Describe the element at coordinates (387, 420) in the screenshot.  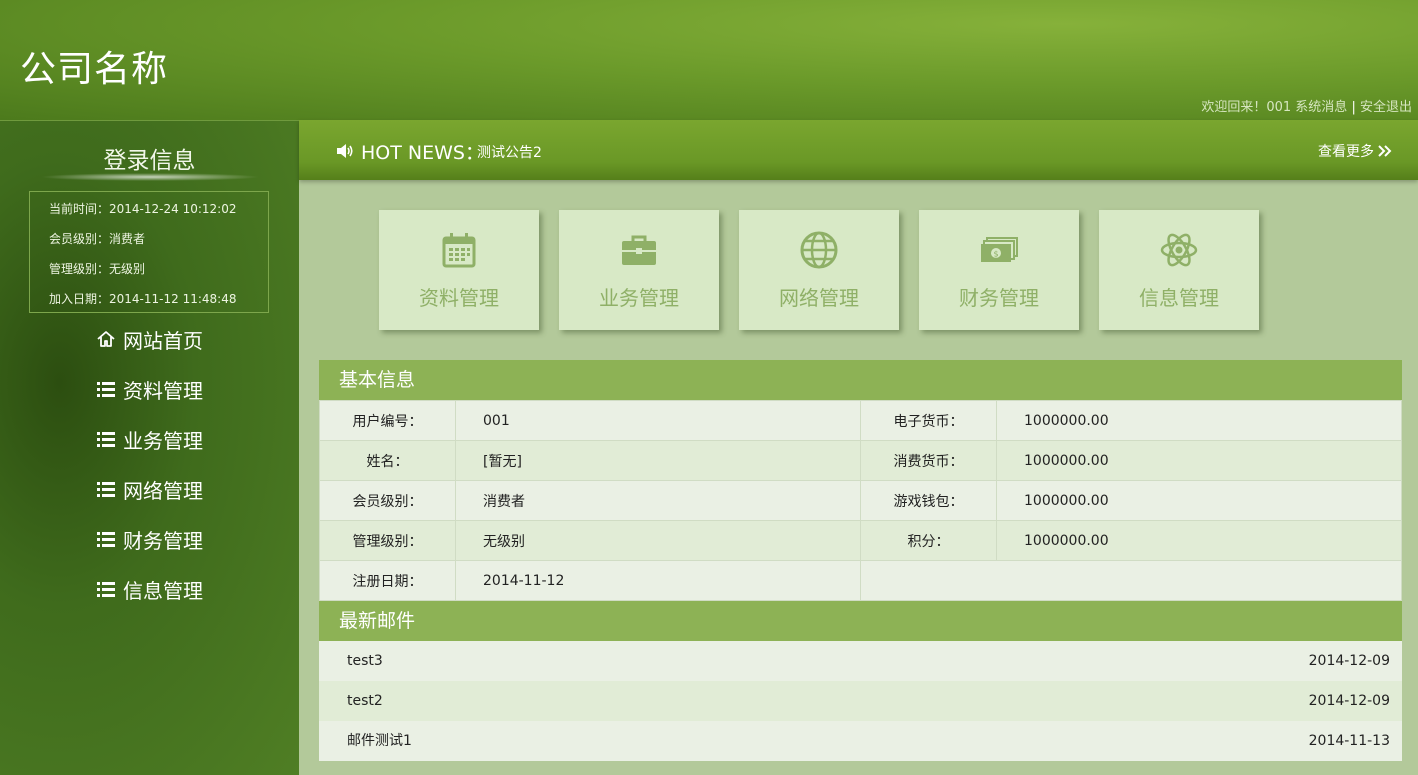
I see `info-label: 用户编号：` at that location.